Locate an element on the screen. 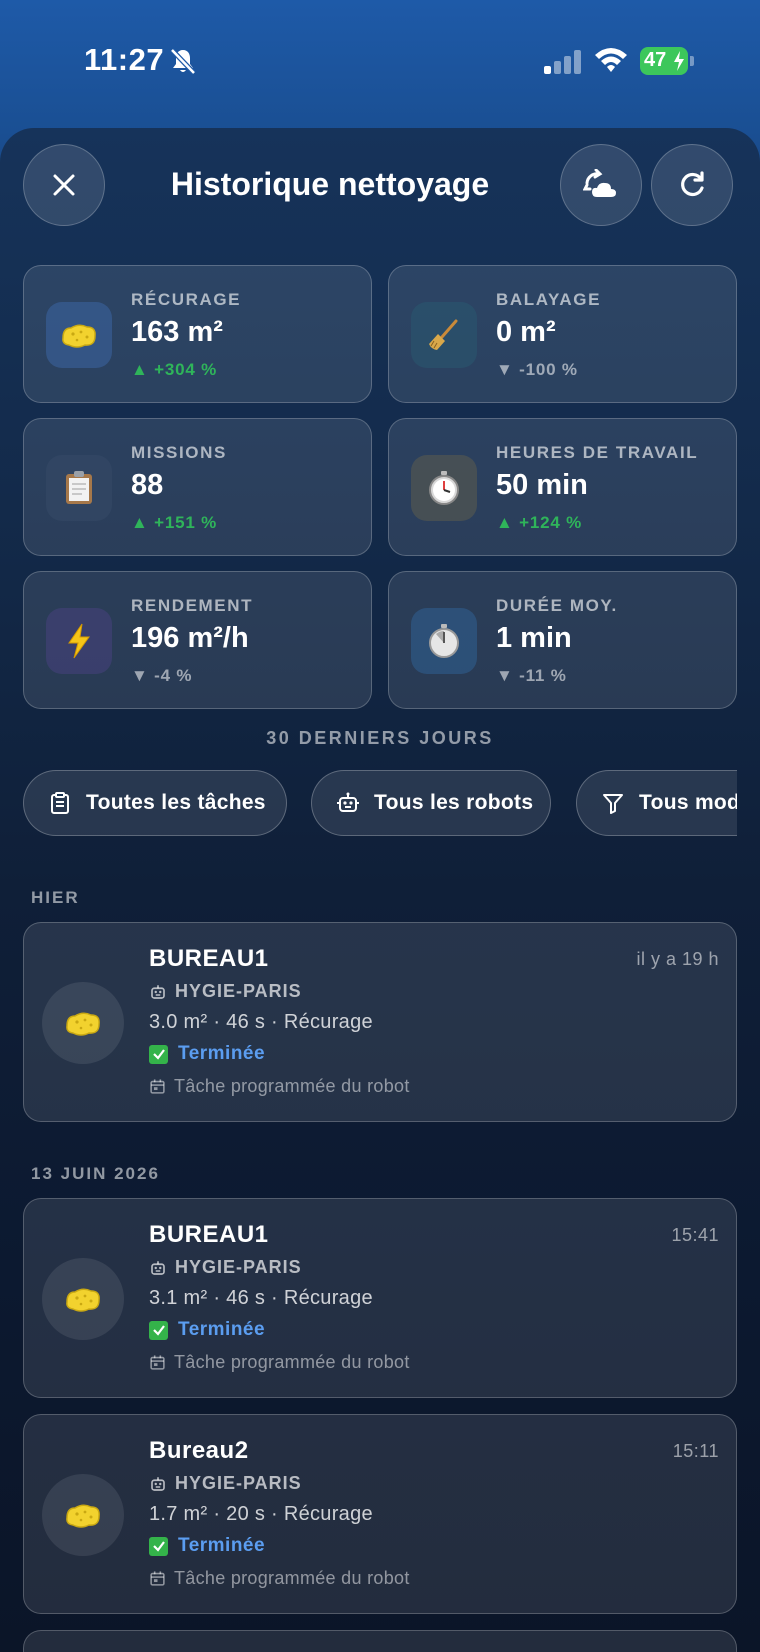  chip-label: Tous les robots is located at coordinates (454, 802).